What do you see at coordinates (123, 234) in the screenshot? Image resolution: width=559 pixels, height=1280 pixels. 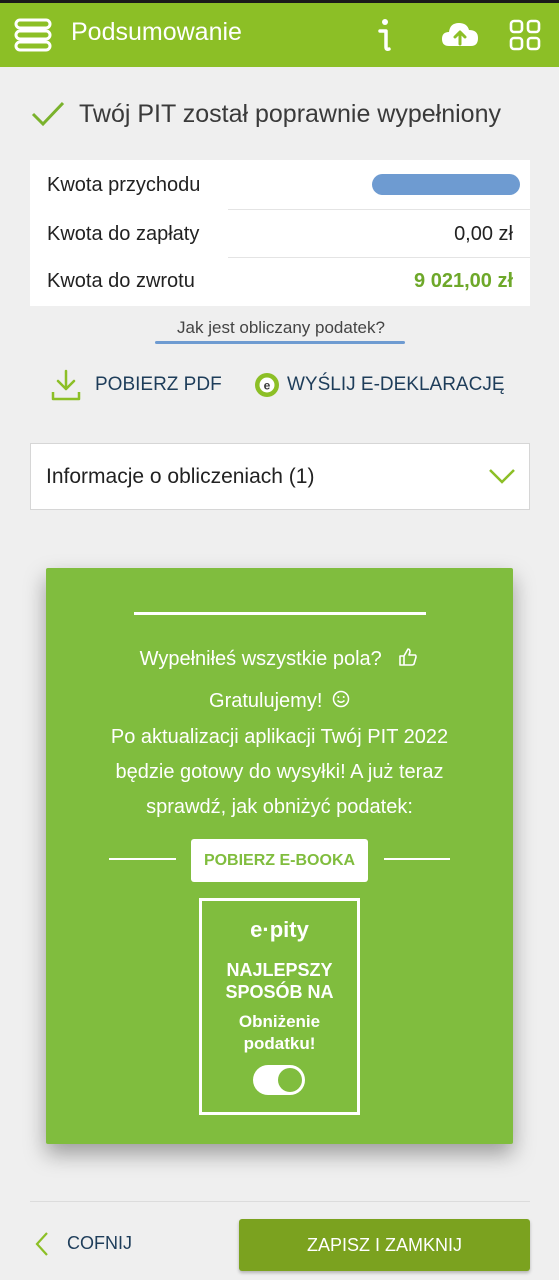 I see `to-pay-label: Kwota do zapłaty` at bounding box center [123, 234].